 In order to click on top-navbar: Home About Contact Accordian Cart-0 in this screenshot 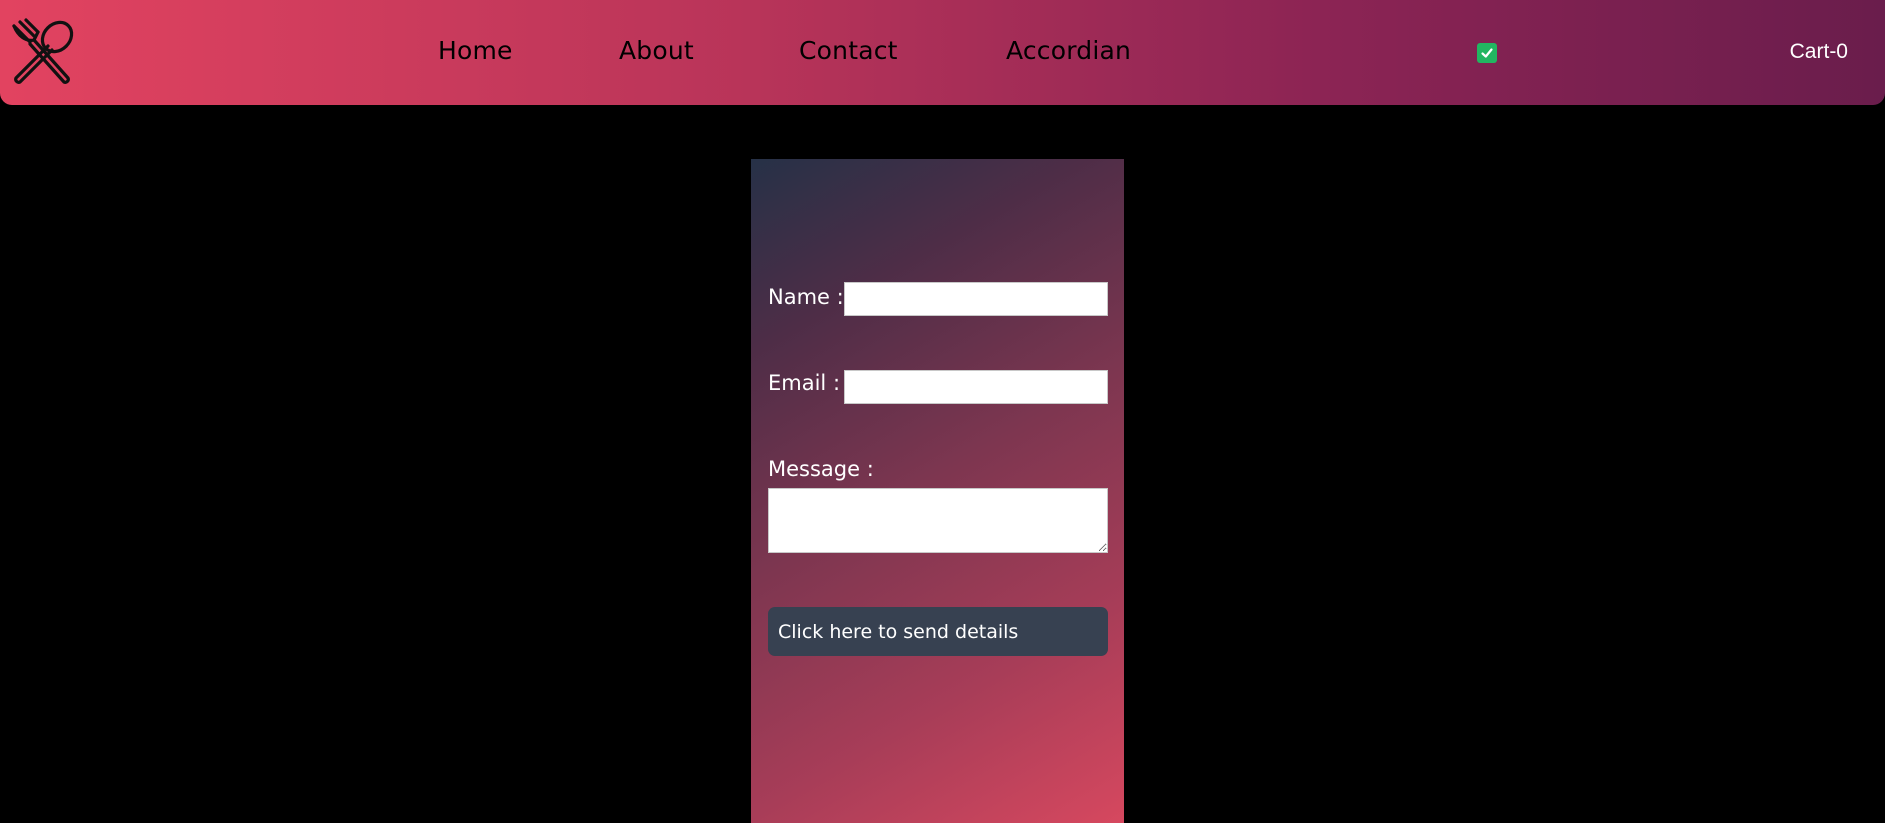, I will do `click(942, 52)`.